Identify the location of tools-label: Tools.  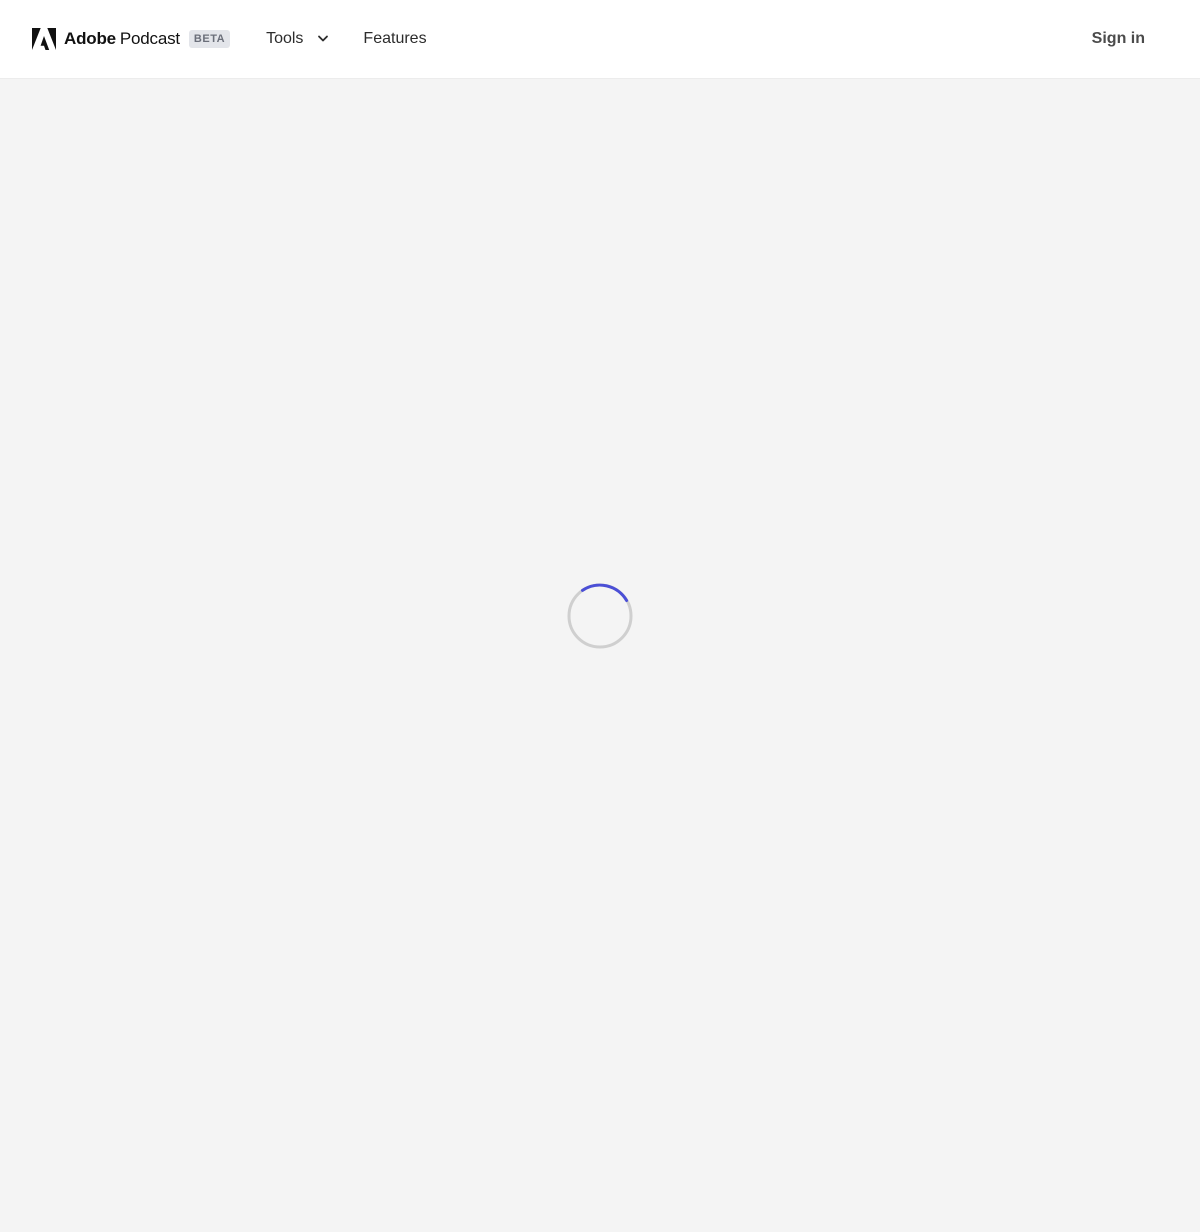
(285, 38).